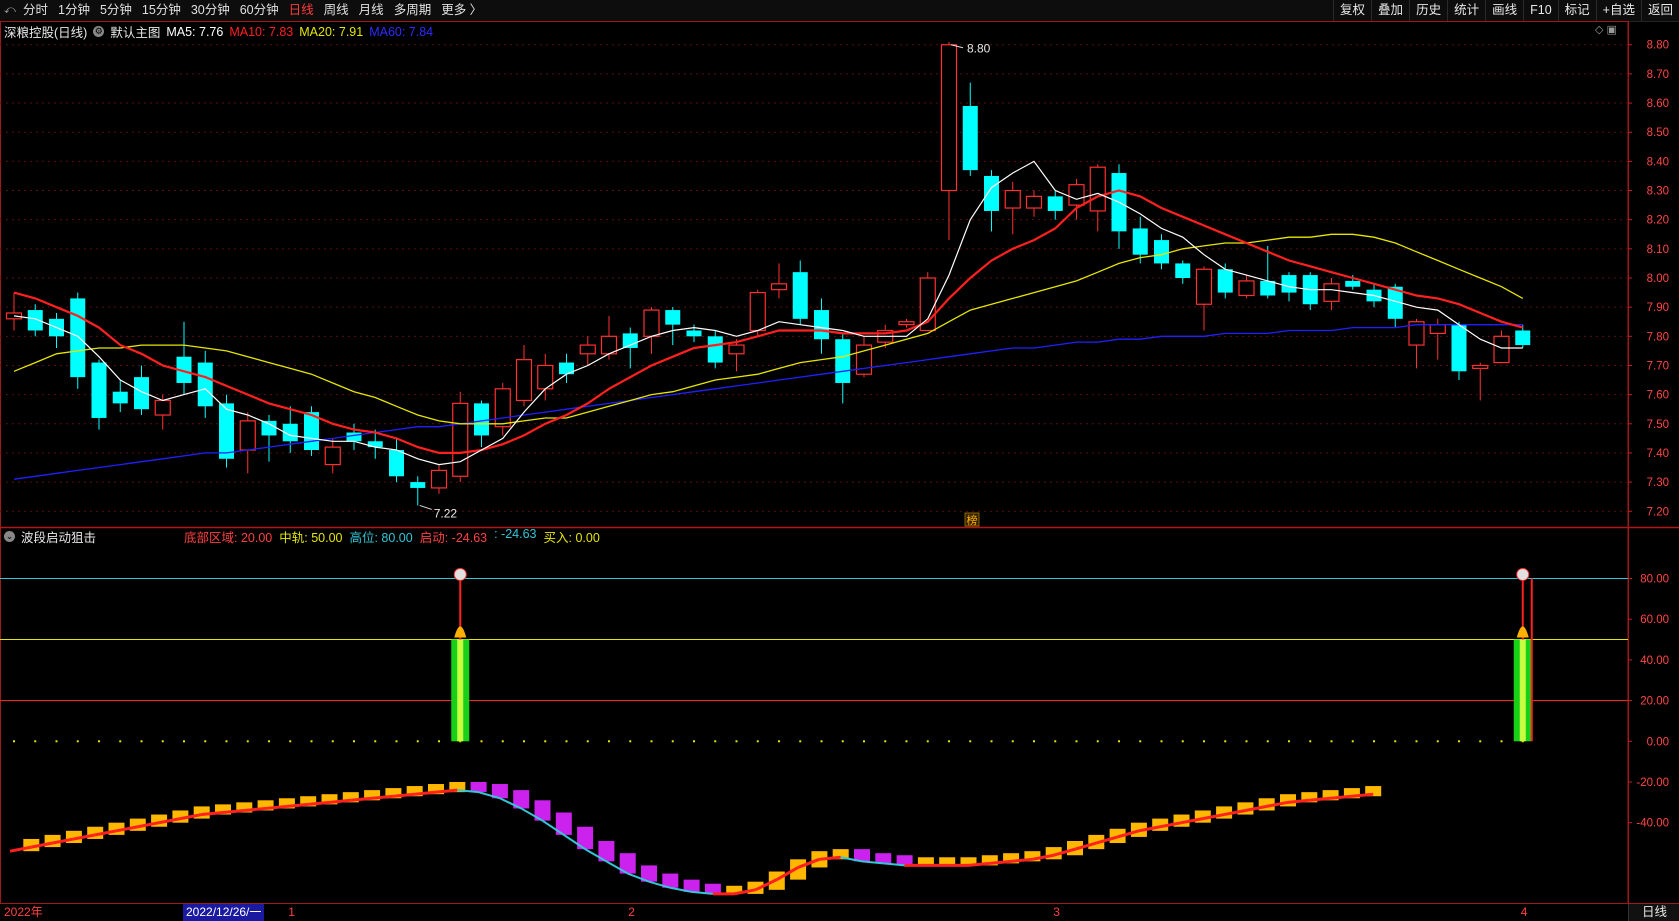 This screenshot has height=921, width=1679. Describe the element at coordinates (460, 632) in the screenshot. I see `signal-flame-icon` at that location.